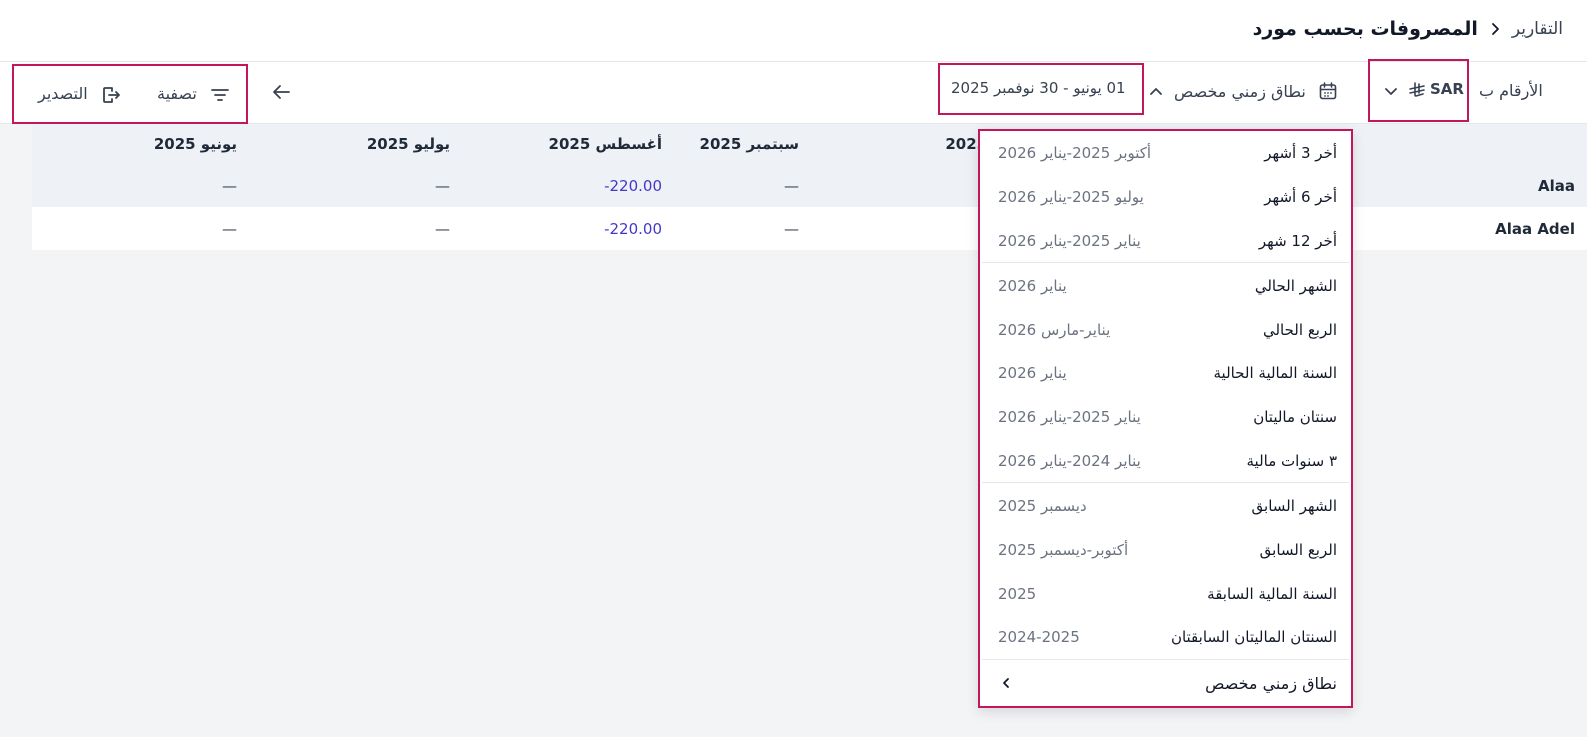 The image size is (1587, 737). What do you see at coordinates (1300, 197) in the screenshot?
I see `preset-label: أخر 6 أشهر` at bounding box center [1300, 197].